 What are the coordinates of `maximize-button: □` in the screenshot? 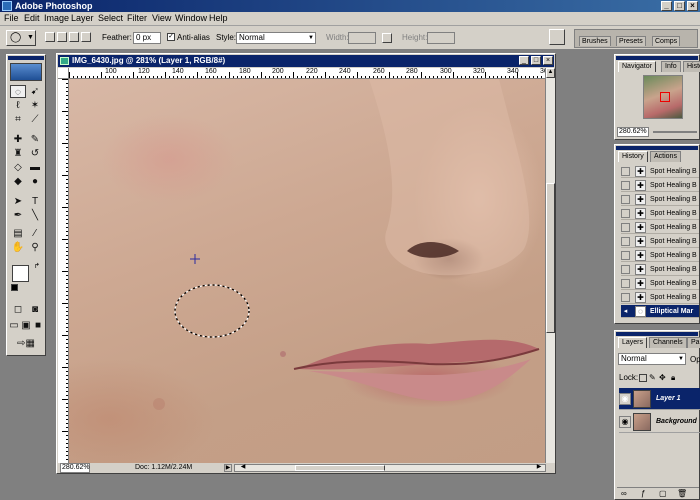 It's located at (679, 6).